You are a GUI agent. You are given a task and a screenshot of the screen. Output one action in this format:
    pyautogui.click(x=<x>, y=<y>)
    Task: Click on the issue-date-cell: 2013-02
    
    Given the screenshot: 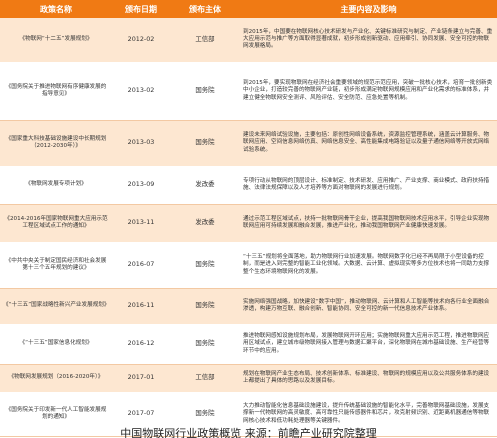 What is the action you would take?
    pyautogui.click(x=141, y=91)
    